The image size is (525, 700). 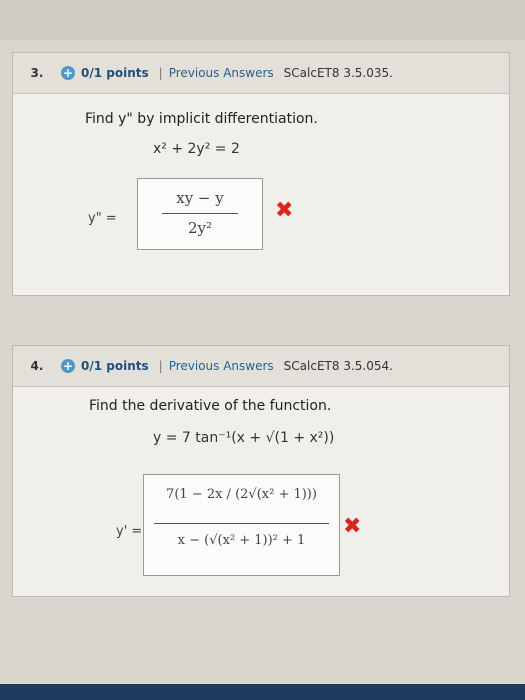 I want to click on answer-box: xy − y 2y², so click(x=200, y=214).